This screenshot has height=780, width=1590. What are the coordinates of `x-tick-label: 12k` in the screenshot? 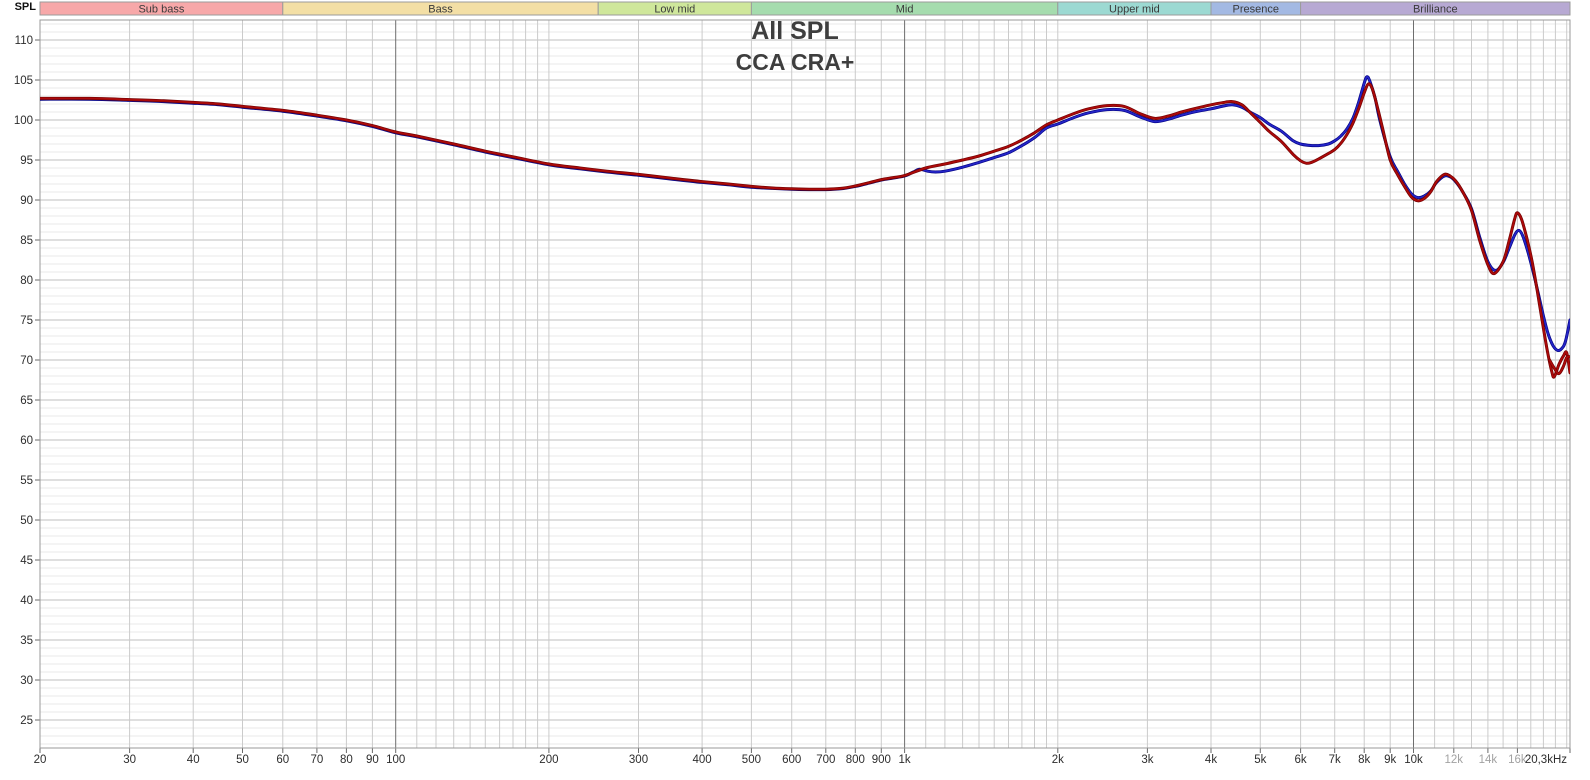 It's located at (1454, 760).